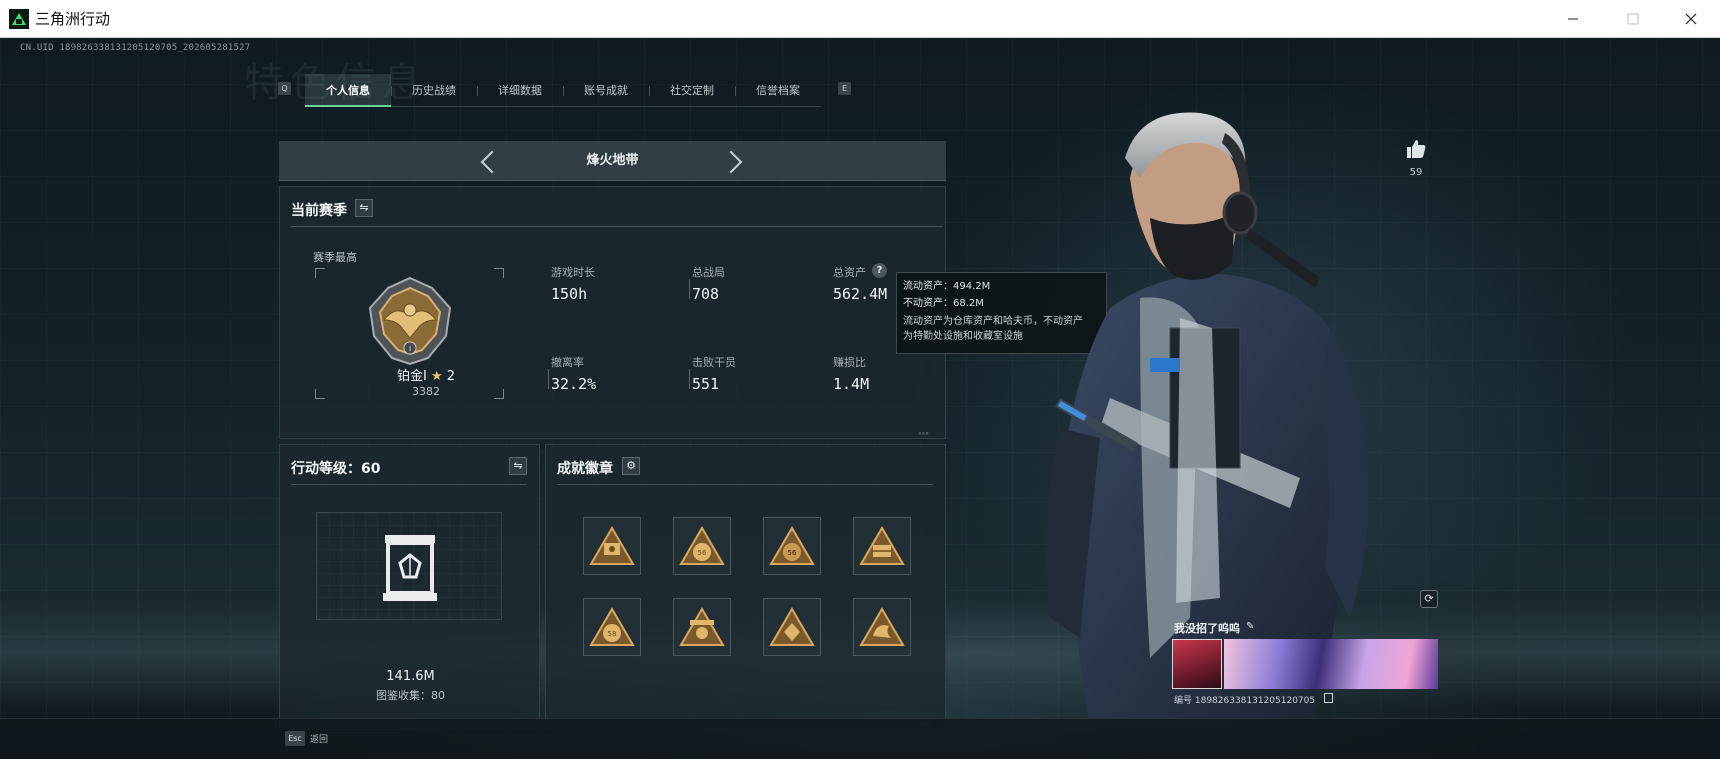 This screenshot has height=759, width=1720. What do you see at coordinates (1207, 628) in the screenshot?
I see `player-name: 我没招了呜呜` at bounding box center [1207, 628].